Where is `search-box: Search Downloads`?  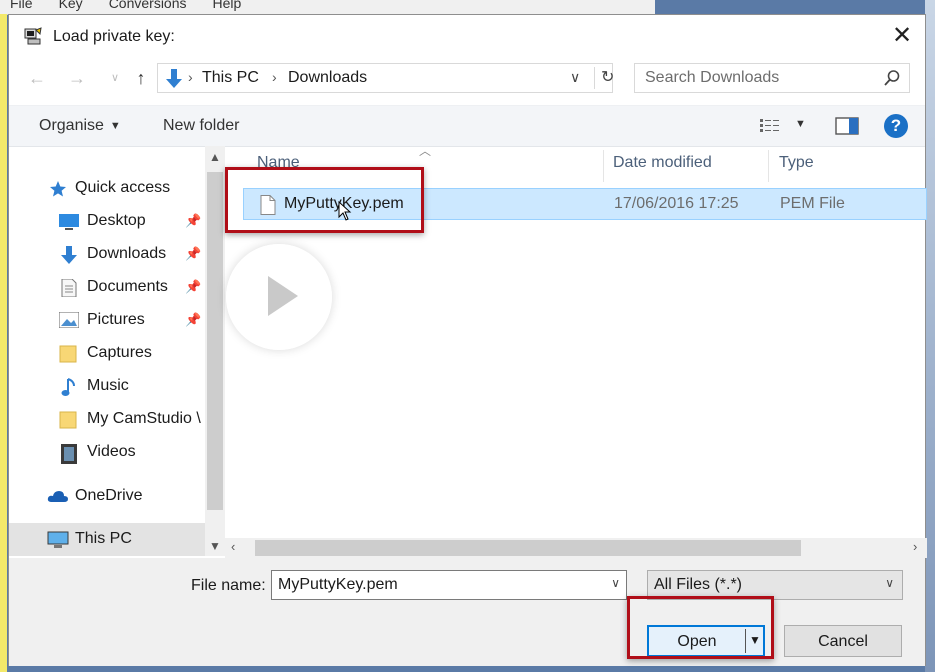
search-box: Search Downloads is located at coordinates (772, 78).